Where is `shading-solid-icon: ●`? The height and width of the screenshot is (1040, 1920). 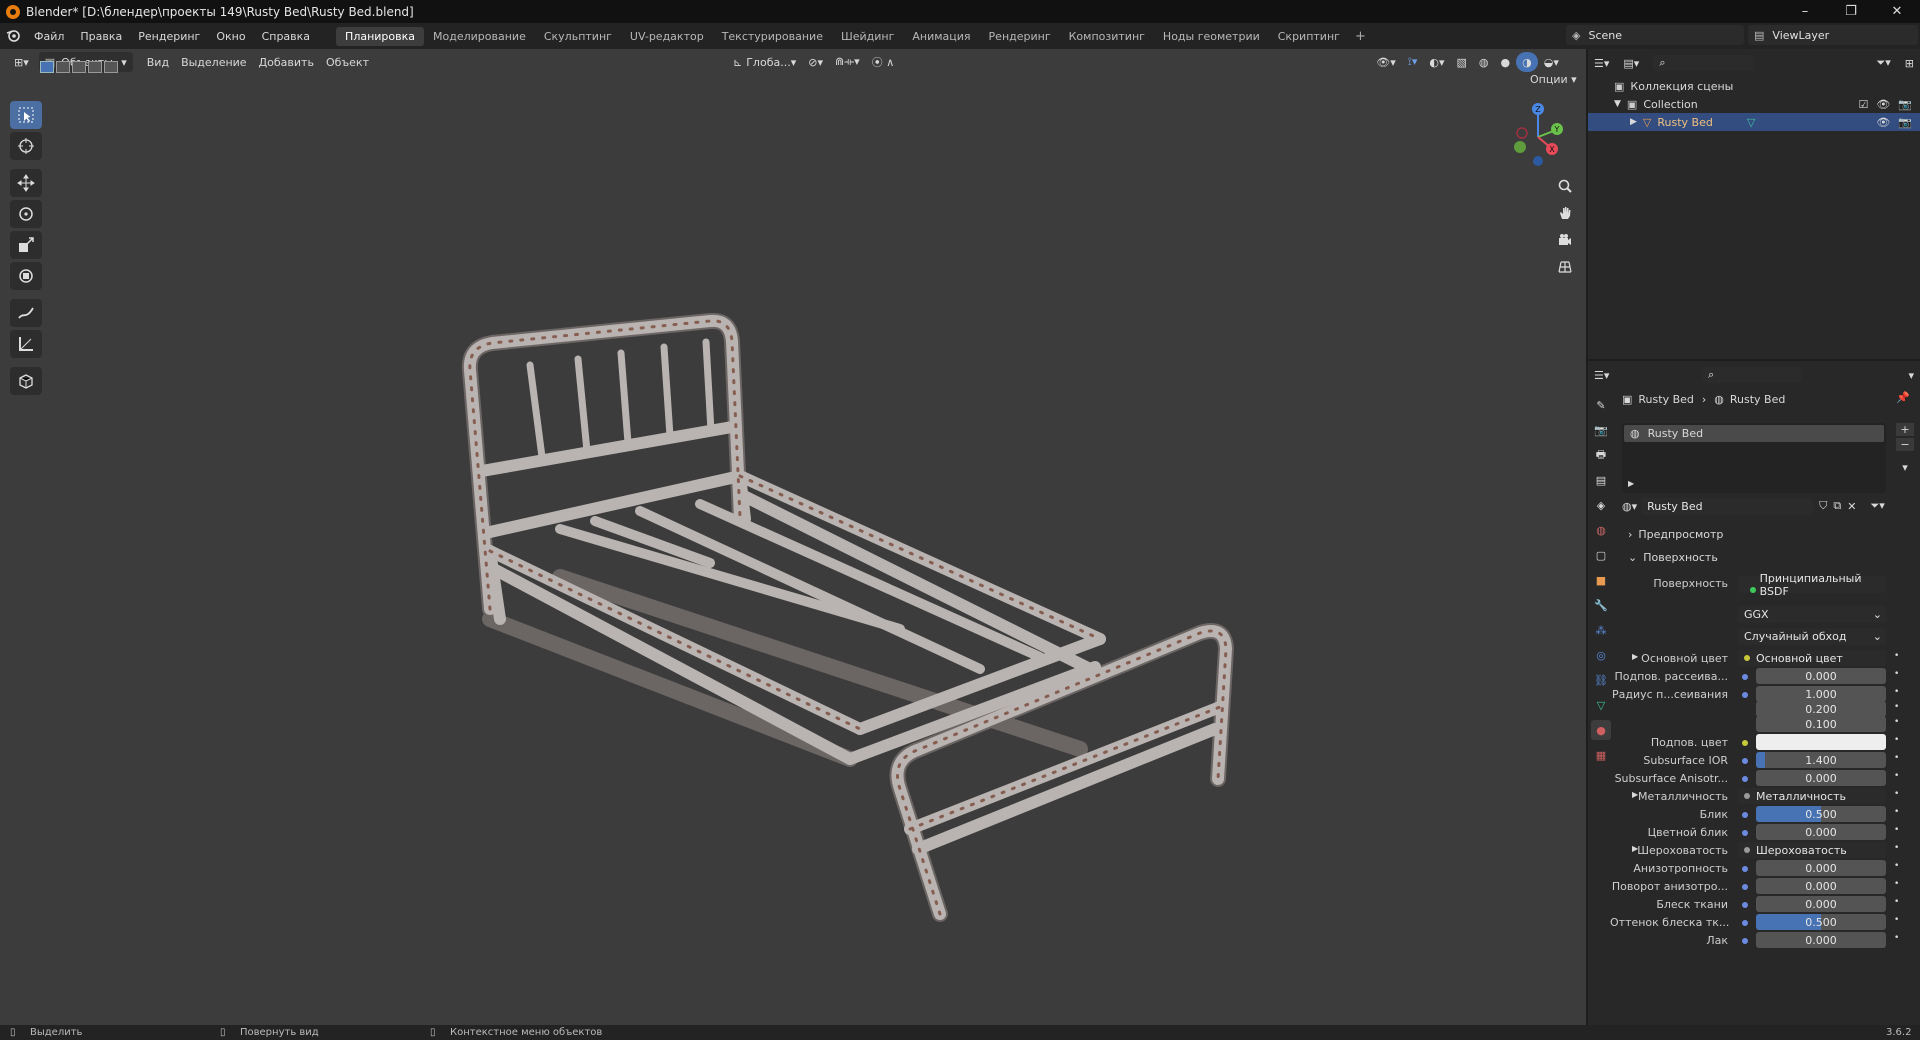
shading-solid-icon: ● is located at coordinates (1506, 62).